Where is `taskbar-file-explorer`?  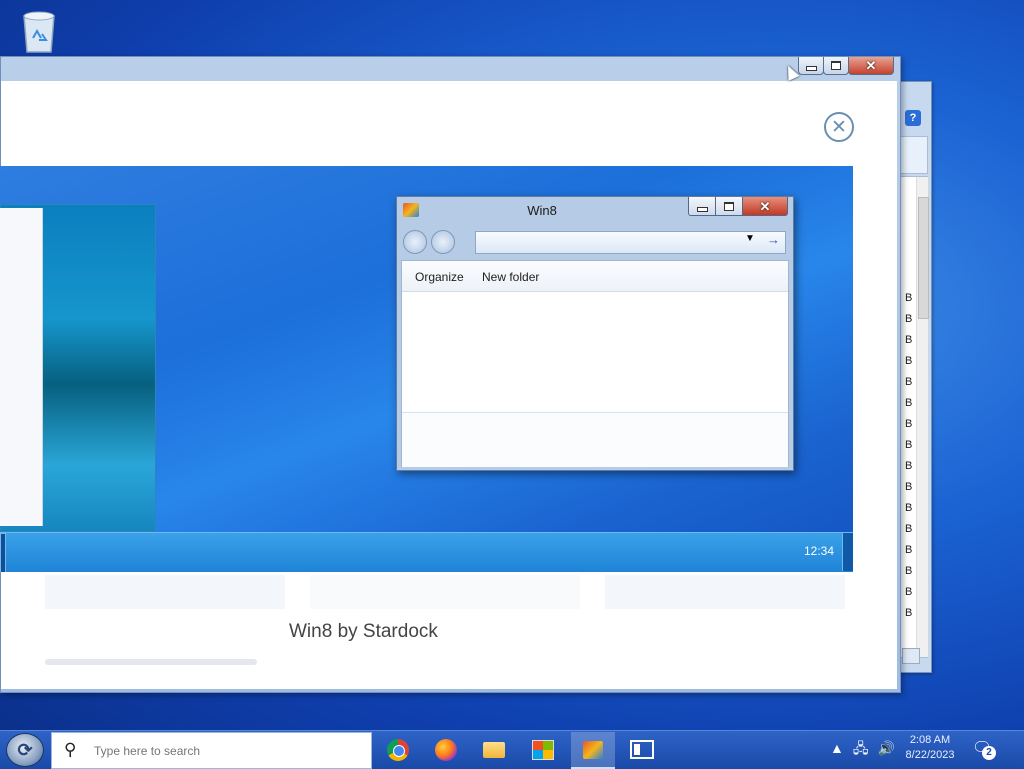 taskbar-file-explorer is located at coordinates (494, 749).